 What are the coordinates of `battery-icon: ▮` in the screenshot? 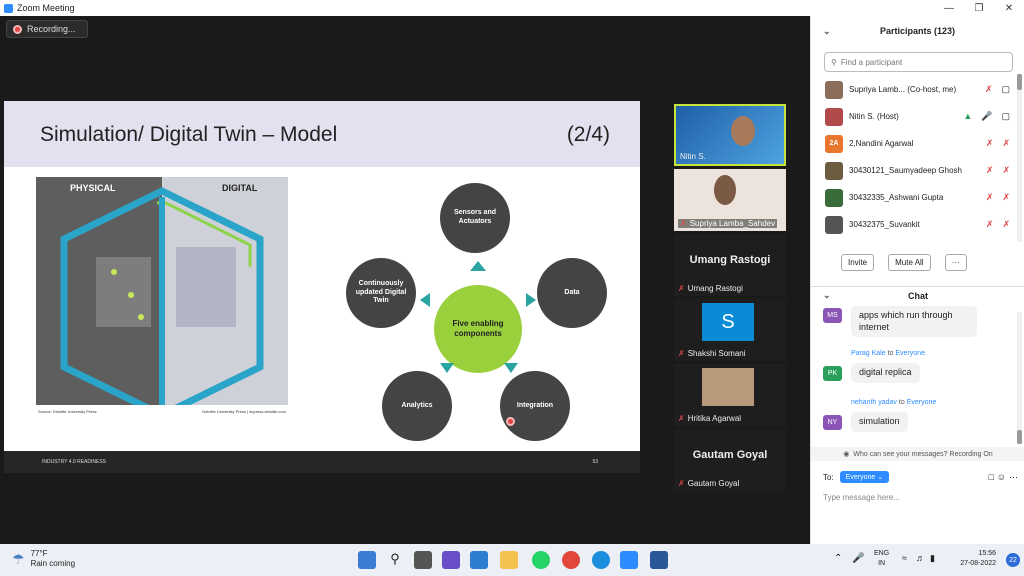 It's located at (932, 558).